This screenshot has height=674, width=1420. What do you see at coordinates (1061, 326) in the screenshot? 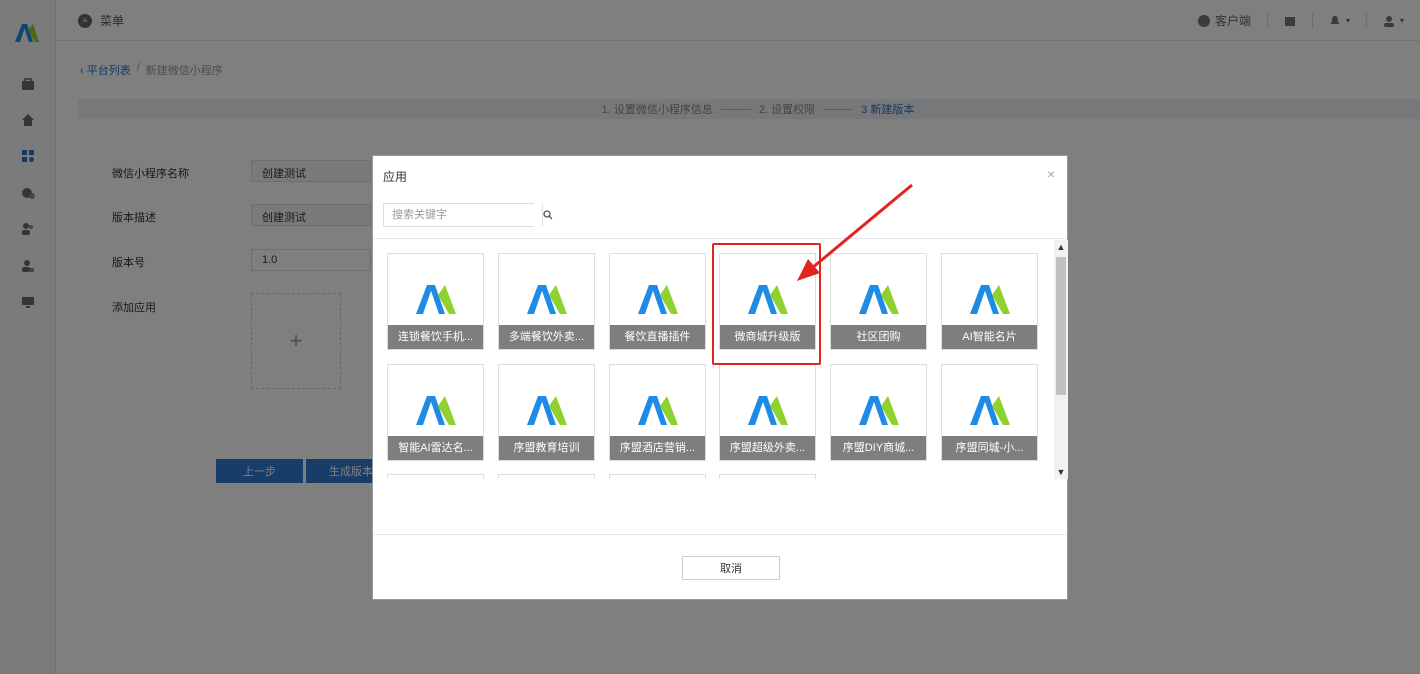
I see `scroll-thumb` at bounding box center [1061, 326].